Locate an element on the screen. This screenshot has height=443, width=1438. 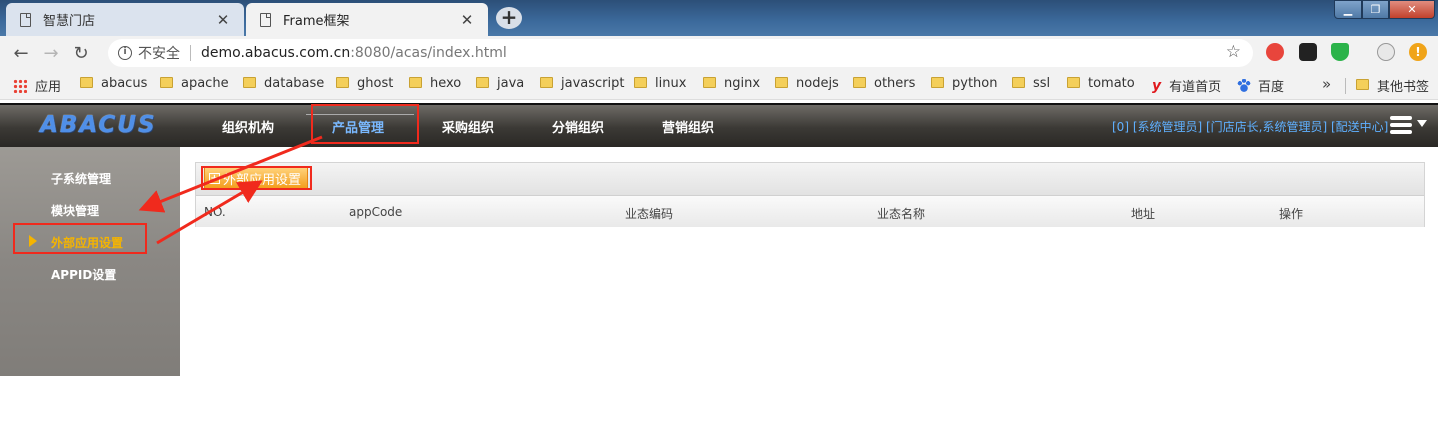
column-address: 地址 is located at coordinates (1143, 214).